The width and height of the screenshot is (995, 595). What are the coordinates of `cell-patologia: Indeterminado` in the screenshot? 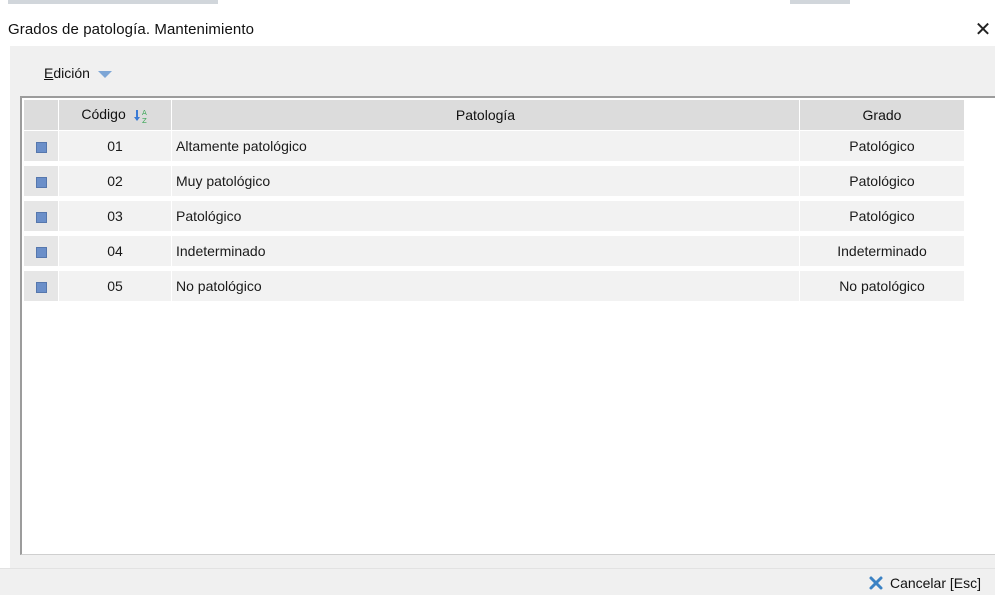 It's located at (486, 253).